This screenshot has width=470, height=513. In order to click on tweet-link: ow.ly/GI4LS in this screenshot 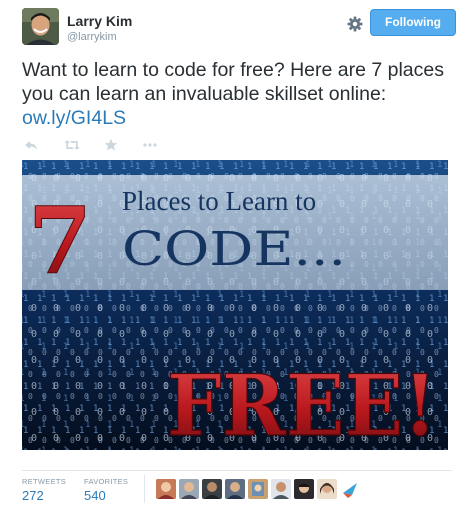, I will do `click(74, 118)`.